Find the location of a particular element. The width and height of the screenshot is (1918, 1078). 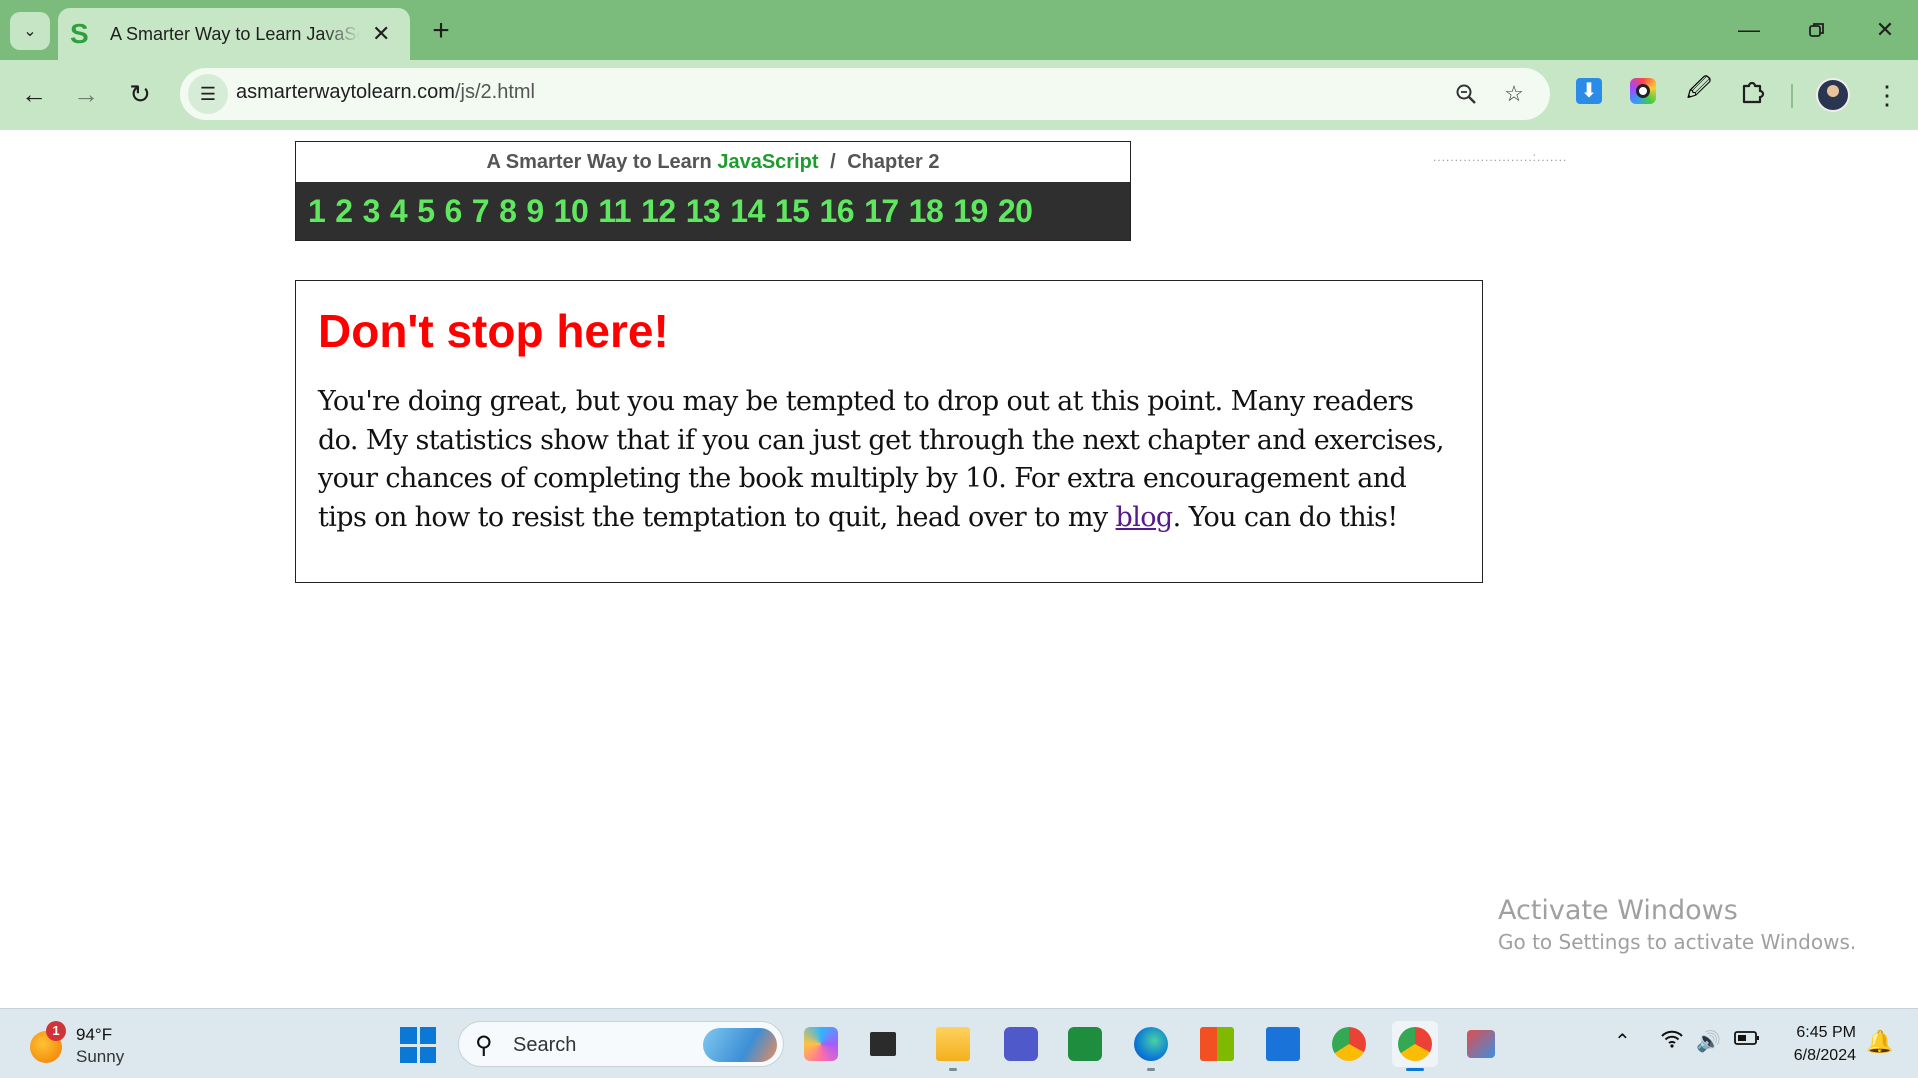

chapter-link-20: 20 is located at coordinates (1015, 211).